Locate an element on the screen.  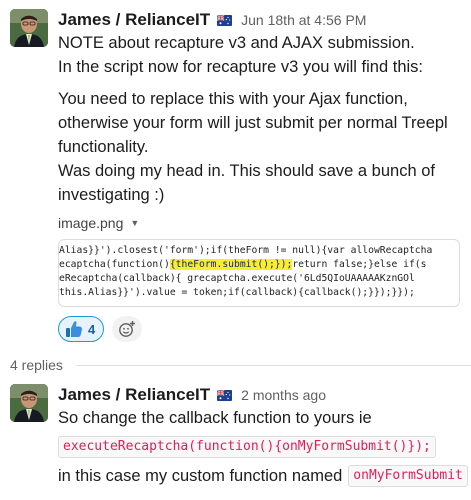
timestamp: 2 months ago is located at coordinates (283, 395).